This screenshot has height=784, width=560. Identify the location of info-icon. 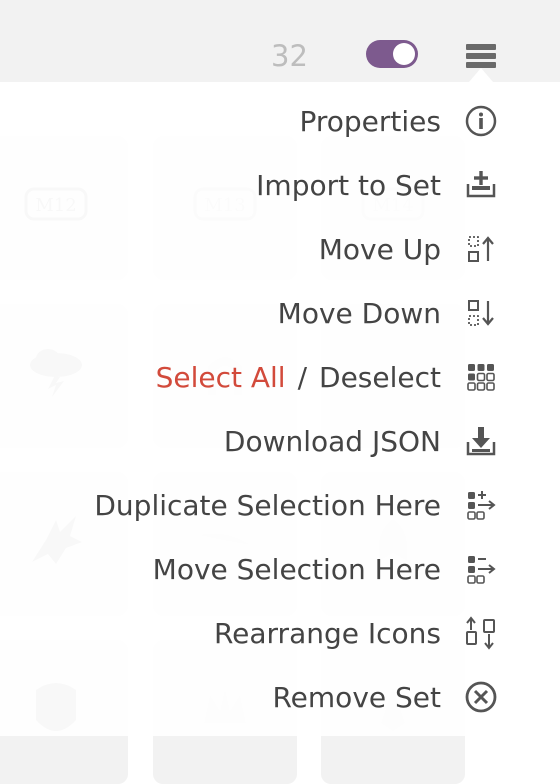
(481, 121).